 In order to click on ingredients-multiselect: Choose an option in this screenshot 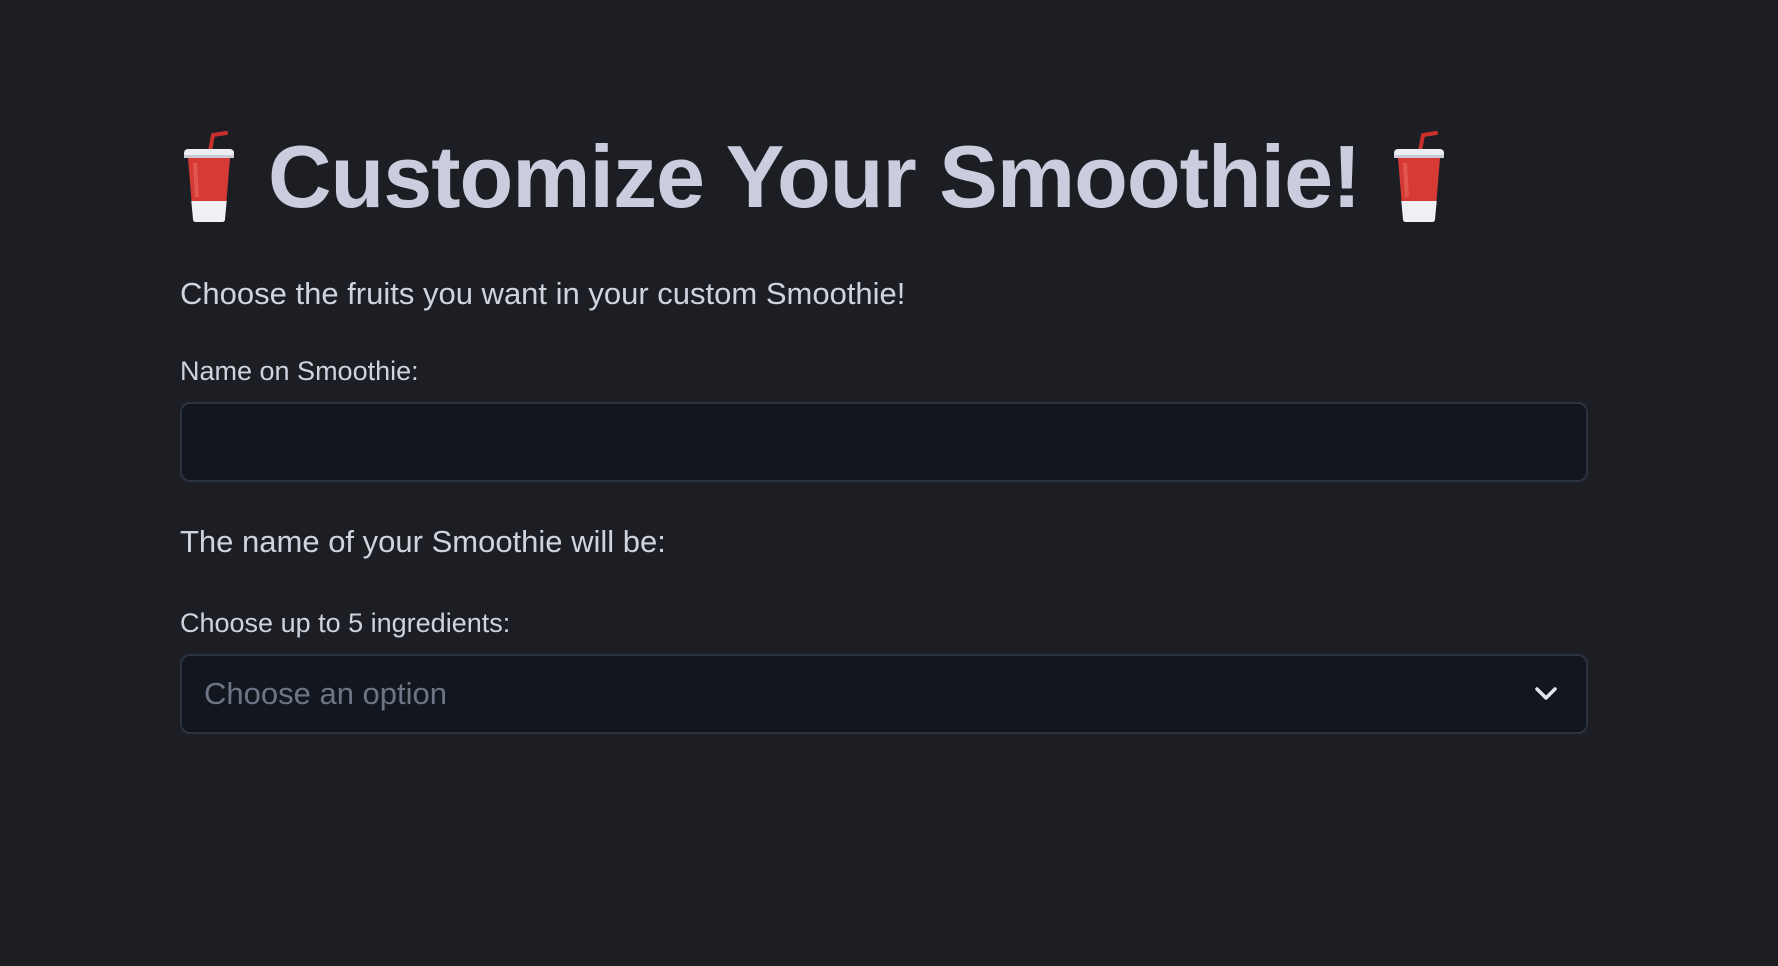, I will do `click(884, 694)`.